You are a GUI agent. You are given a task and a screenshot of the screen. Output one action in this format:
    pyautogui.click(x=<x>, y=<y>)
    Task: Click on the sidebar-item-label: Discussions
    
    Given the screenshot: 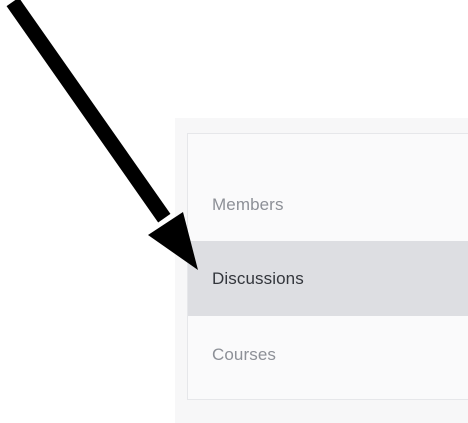 What is the action you would take?
    pyautogui.click(x=258, y=278)
    